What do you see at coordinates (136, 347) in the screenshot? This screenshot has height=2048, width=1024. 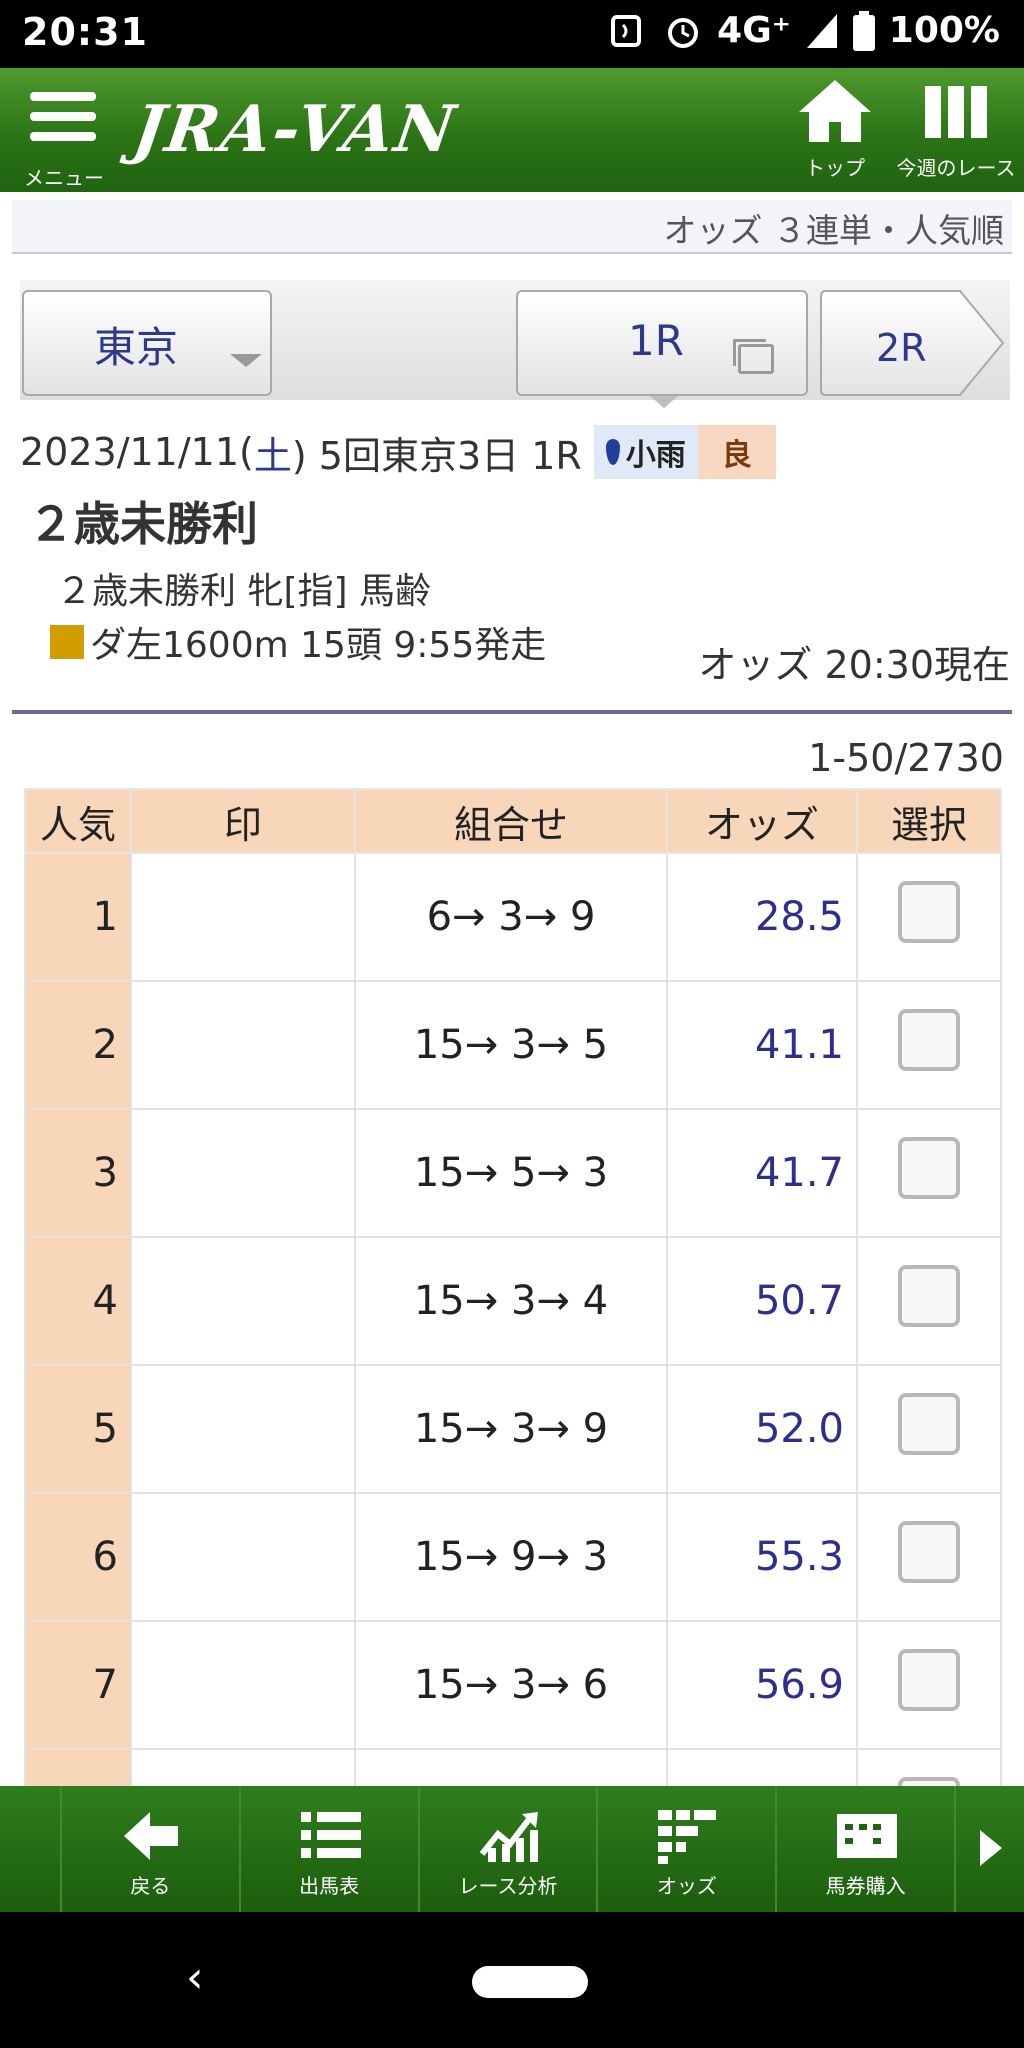 I see `venue-label: 東京` at bounding box center [136, 347].